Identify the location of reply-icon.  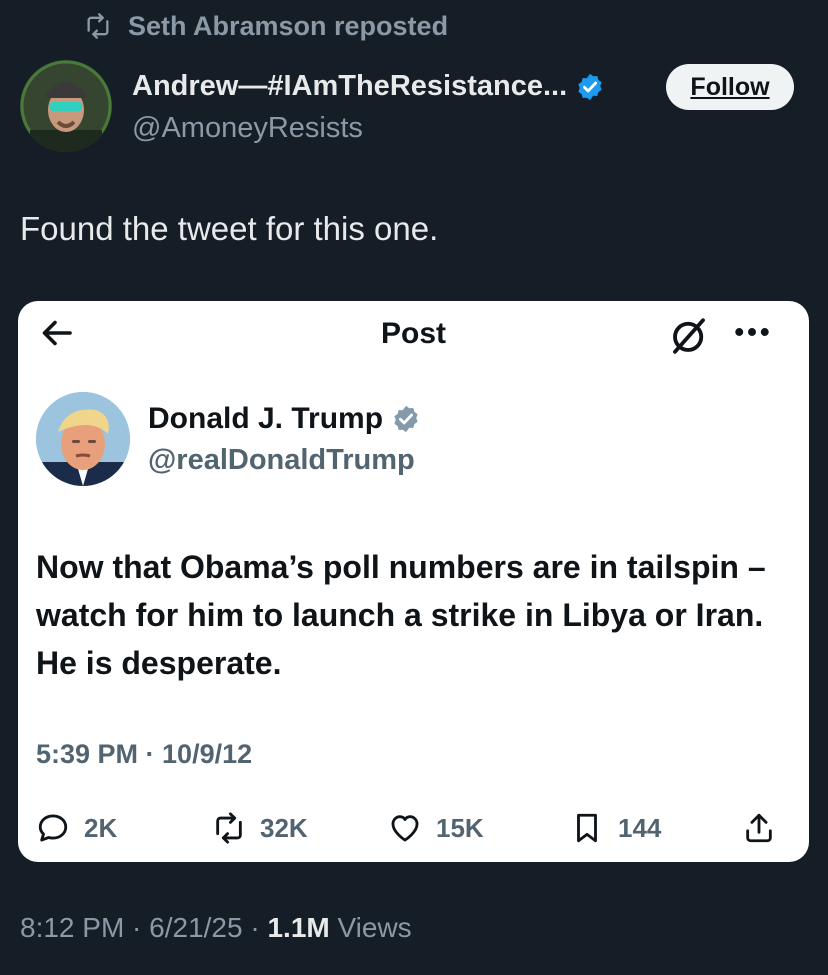
(53, 828).